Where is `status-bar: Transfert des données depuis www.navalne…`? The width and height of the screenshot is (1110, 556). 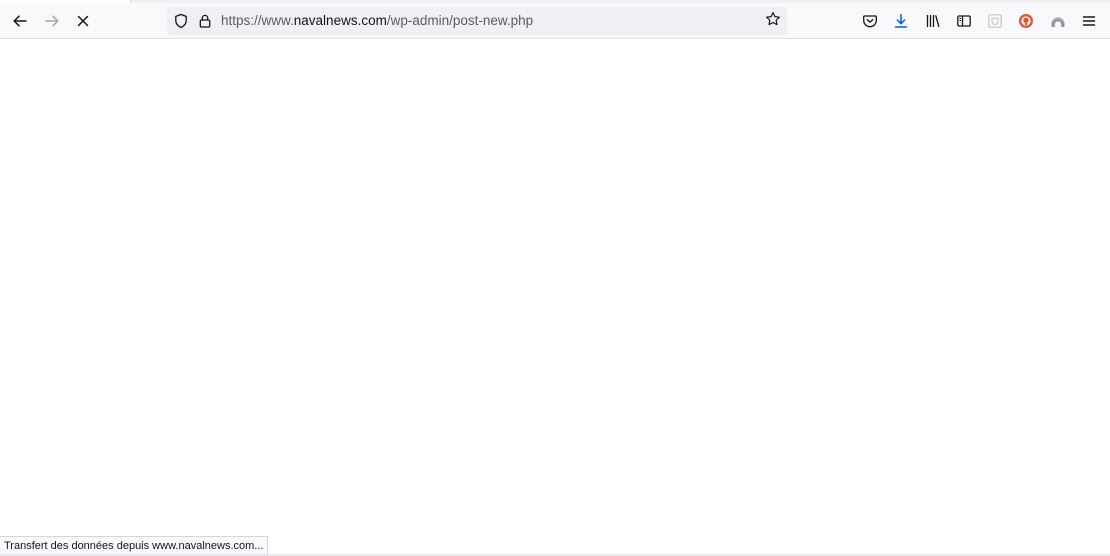 status-bar: Transfert des données depuis www.navalne… is located at coordinates (134, 546).